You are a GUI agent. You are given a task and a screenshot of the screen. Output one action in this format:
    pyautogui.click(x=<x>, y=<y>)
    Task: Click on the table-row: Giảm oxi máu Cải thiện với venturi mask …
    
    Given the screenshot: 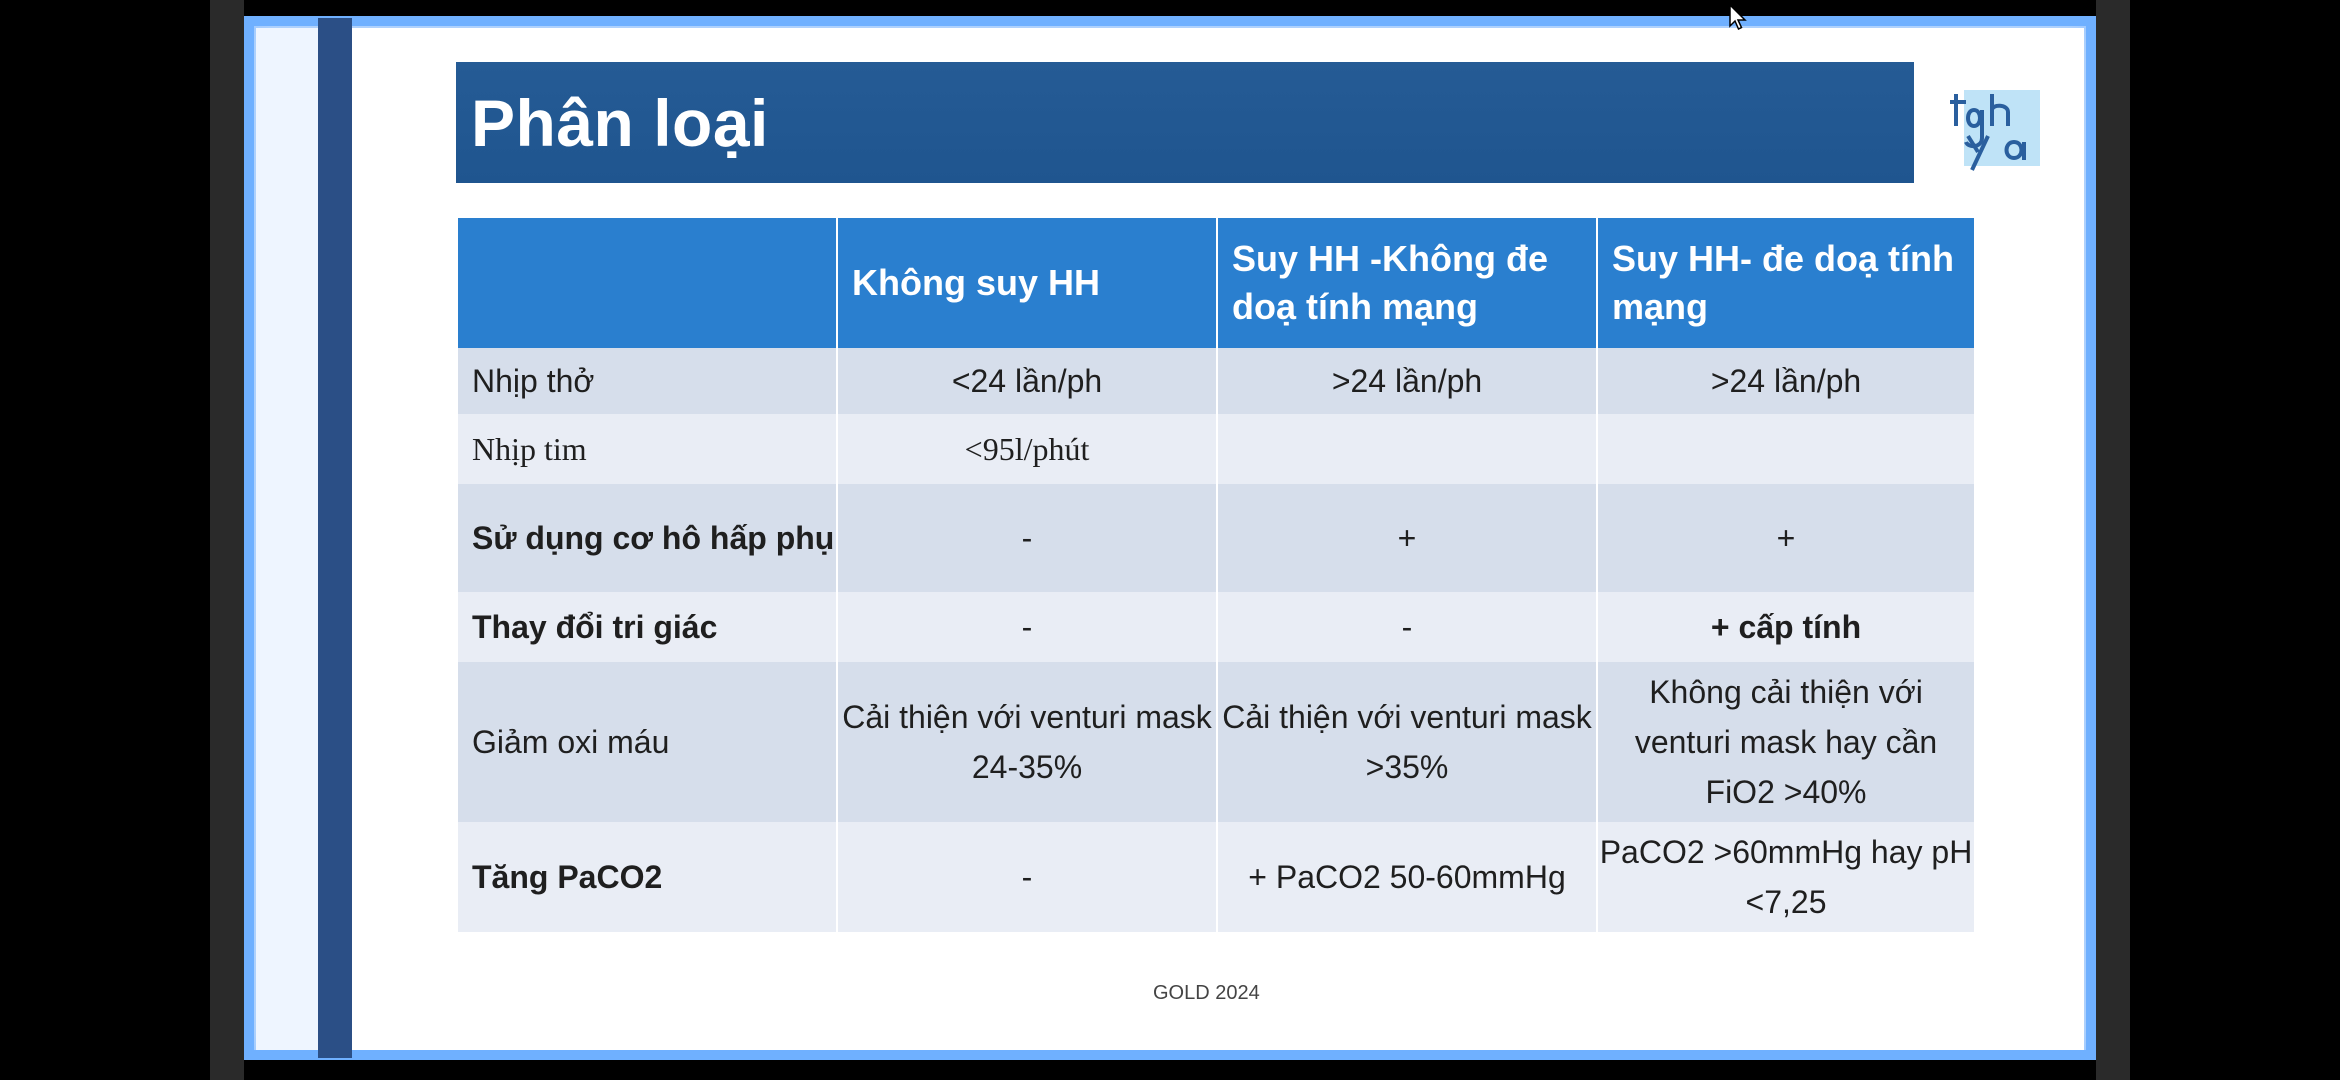 What is the action you would take?
    pyautogui.click(x=1216, y=742)
    